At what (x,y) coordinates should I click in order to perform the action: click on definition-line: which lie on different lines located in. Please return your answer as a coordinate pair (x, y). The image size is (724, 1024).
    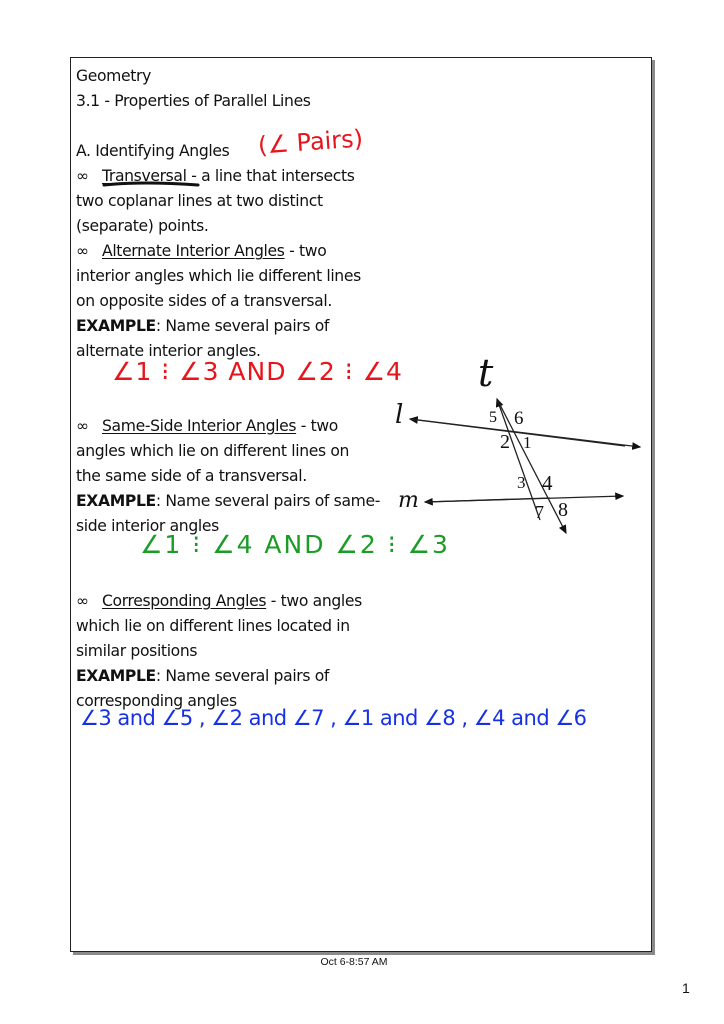
    Looking at the image, I should click on (213, 626).